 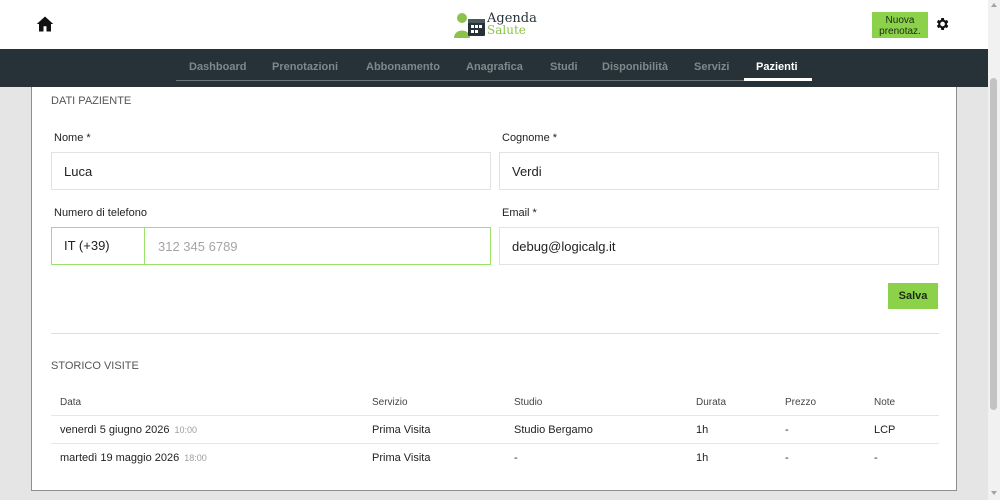 I want to click on header-row-divider, so click(x=495, y=415).